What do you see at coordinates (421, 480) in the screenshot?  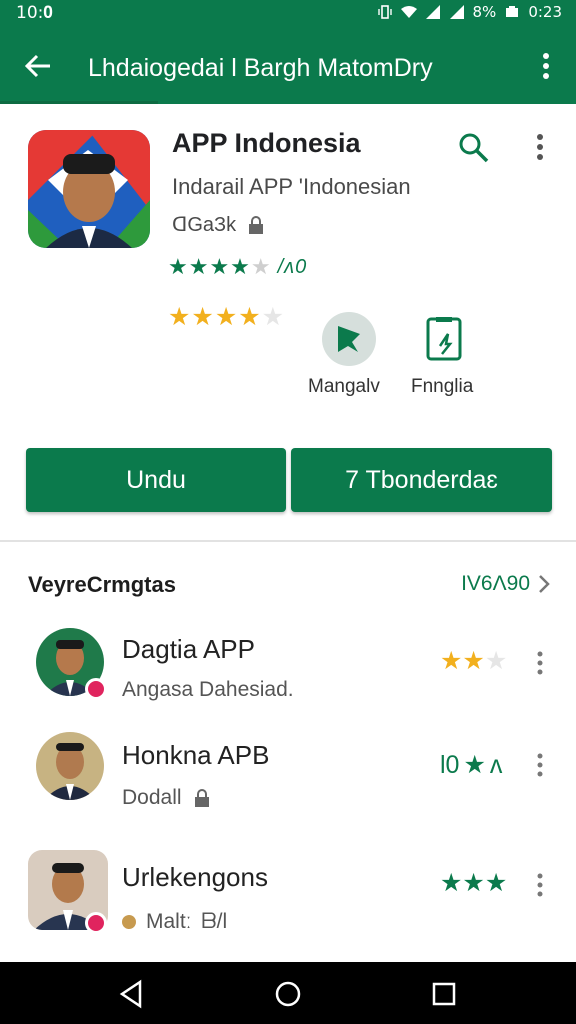 I see `secondary-button: 7 Tbonderdaɛ` at bounding box center [421, 480].